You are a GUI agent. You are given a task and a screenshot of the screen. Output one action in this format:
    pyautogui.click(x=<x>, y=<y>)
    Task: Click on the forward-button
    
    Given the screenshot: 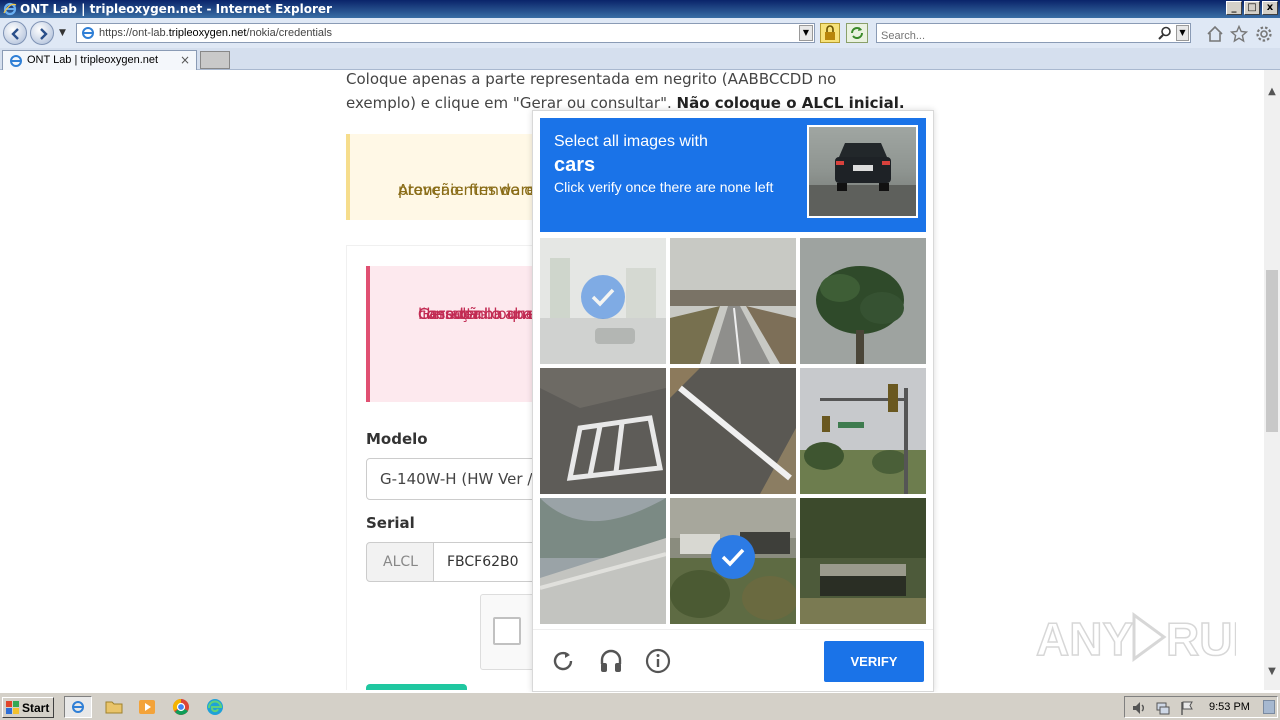 What is the action you would take?
    pyautogui.click(x=42, y=33)
    